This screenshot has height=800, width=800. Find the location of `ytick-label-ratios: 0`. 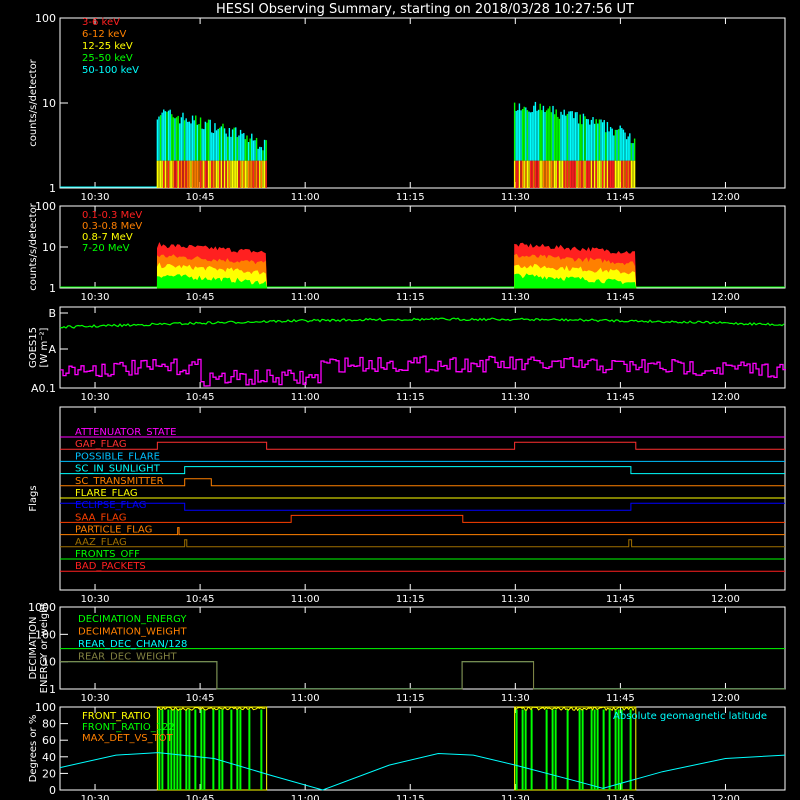

ytick-label-ratios: 0 is located at coordinates (52, 790).